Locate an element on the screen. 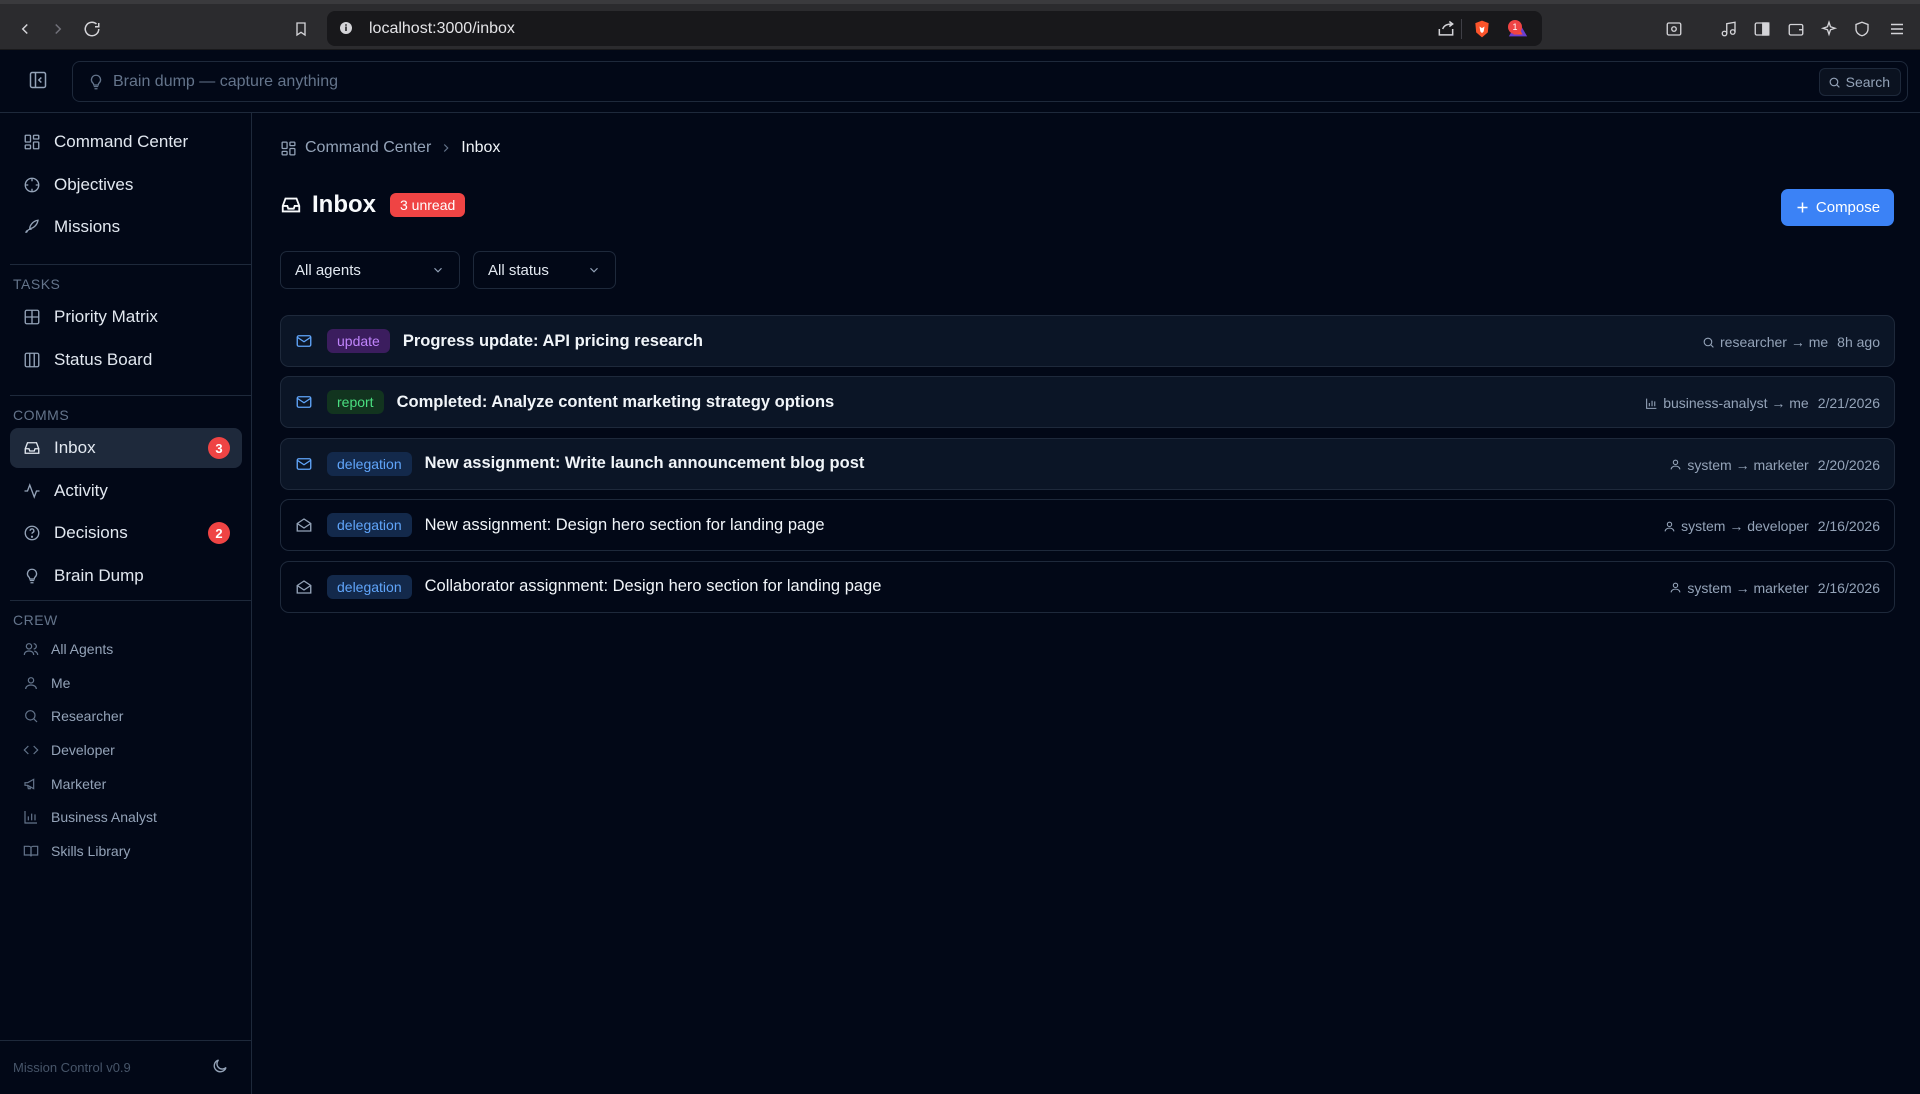  crew-item-skills-library: Skills Library is located at coordinates (126, 851).